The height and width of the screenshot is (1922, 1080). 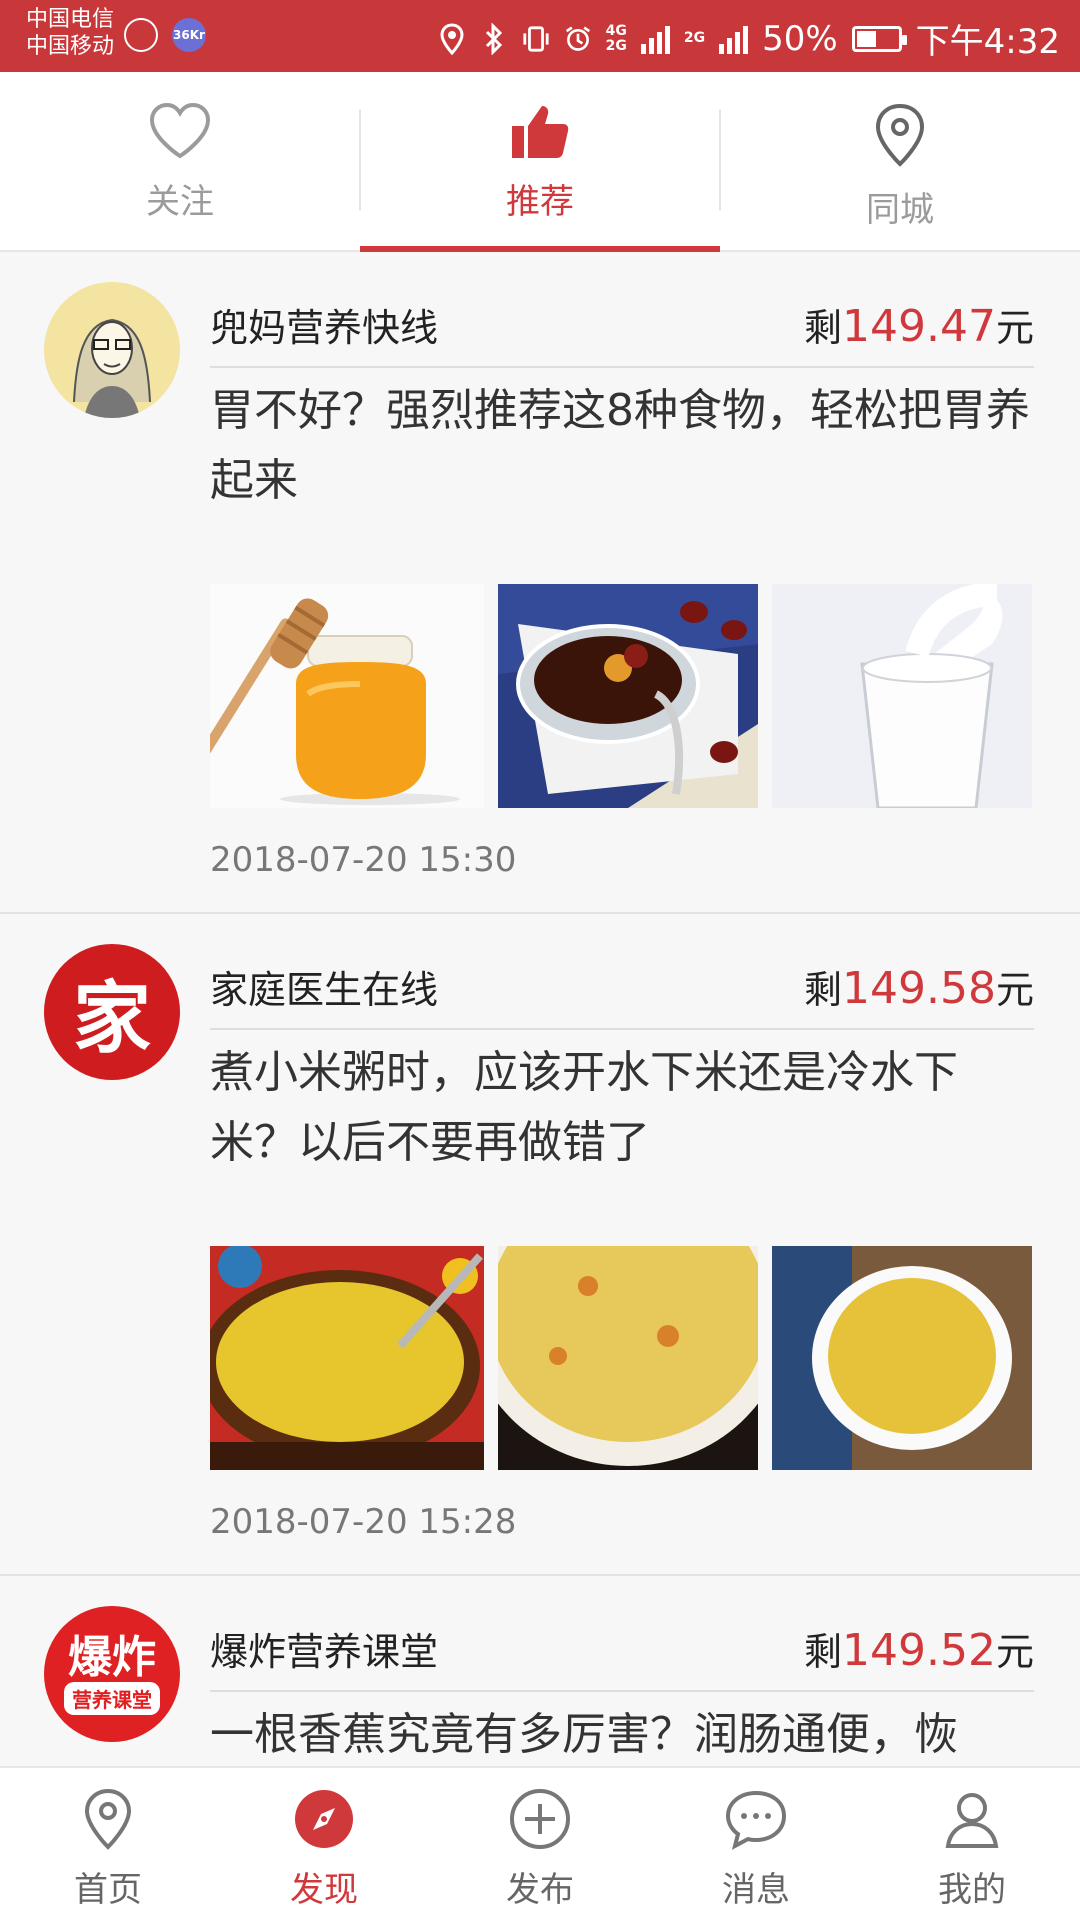 I want to click on remaining-amount: 剩149.58元, so click(x=919, y=988).